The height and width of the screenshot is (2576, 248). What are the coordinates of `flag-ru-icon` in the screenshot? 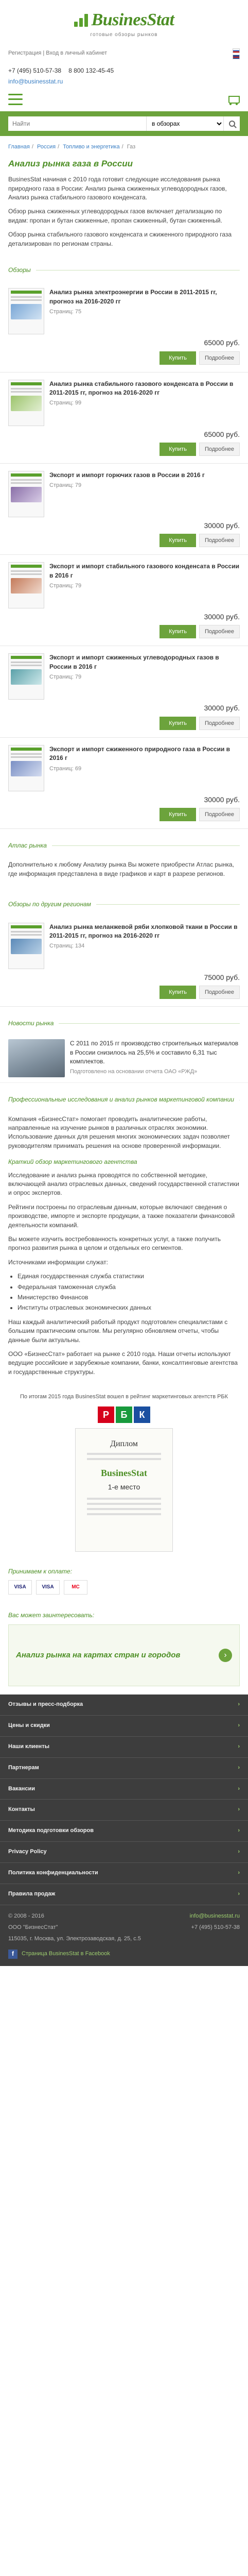 It's located at (236, 51).